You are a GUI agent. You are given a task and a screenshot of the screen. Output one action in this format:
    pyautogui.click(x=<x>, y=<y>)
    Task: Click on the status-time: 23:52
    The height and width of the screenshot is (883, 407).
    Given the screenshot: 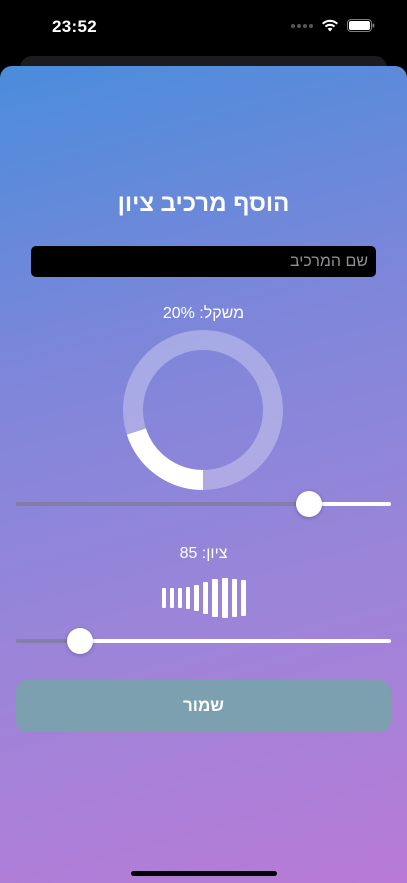 What is the action you would take?
    pyautogui.click(x=74, y=26)
    